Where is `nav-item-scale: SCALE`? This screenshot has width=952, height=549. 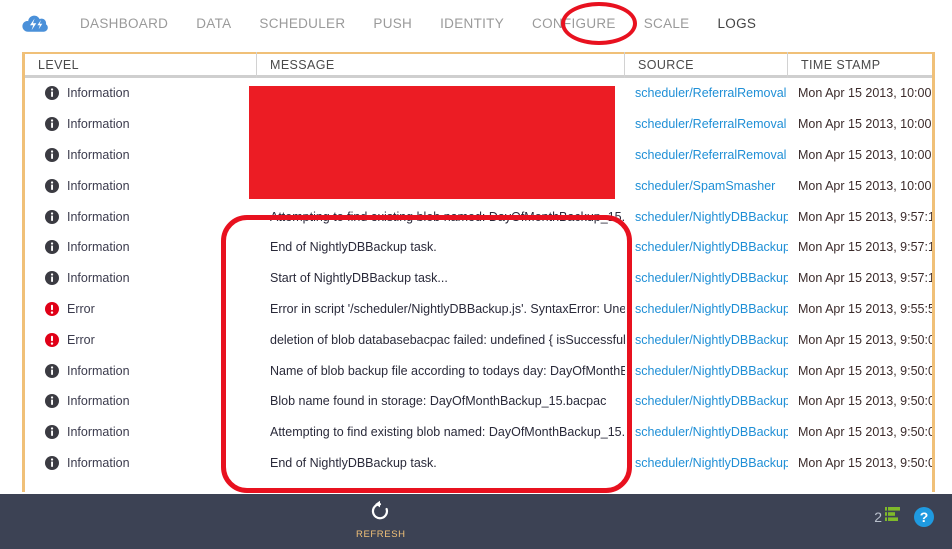
nav-item-scale: SCALE is located at coordinates (667, 23).